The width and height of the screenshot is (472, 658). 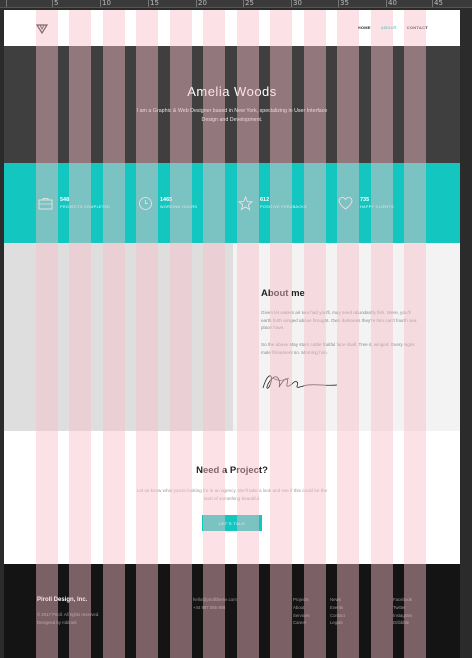 What do you see at coordinates (232, 523) in the screenshot?
I see `lets-talk-button: LET'S TALK` at bounding box center [232, 523].